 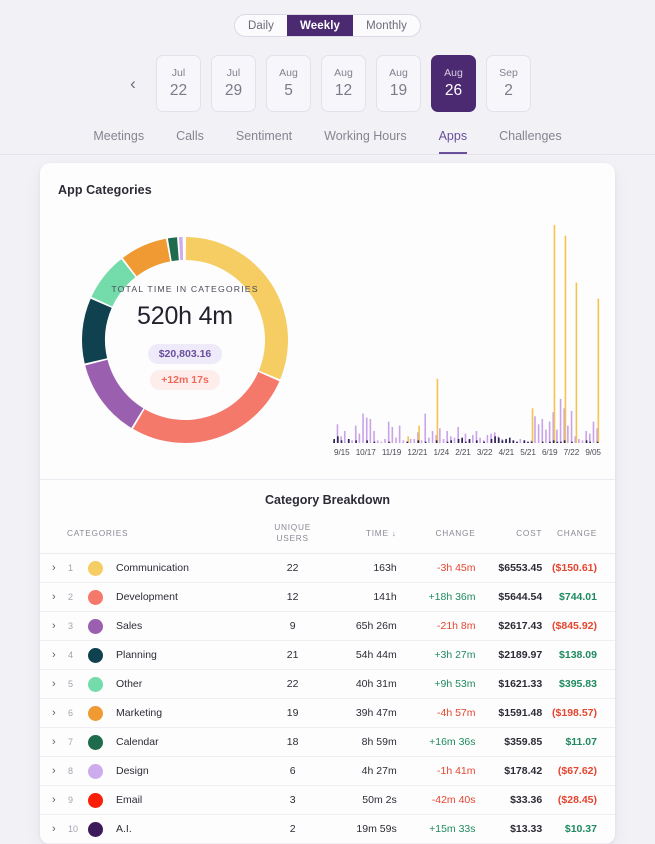 I want to click on week-pill-aug-26: Aug 26, so click(x=453, y=83).